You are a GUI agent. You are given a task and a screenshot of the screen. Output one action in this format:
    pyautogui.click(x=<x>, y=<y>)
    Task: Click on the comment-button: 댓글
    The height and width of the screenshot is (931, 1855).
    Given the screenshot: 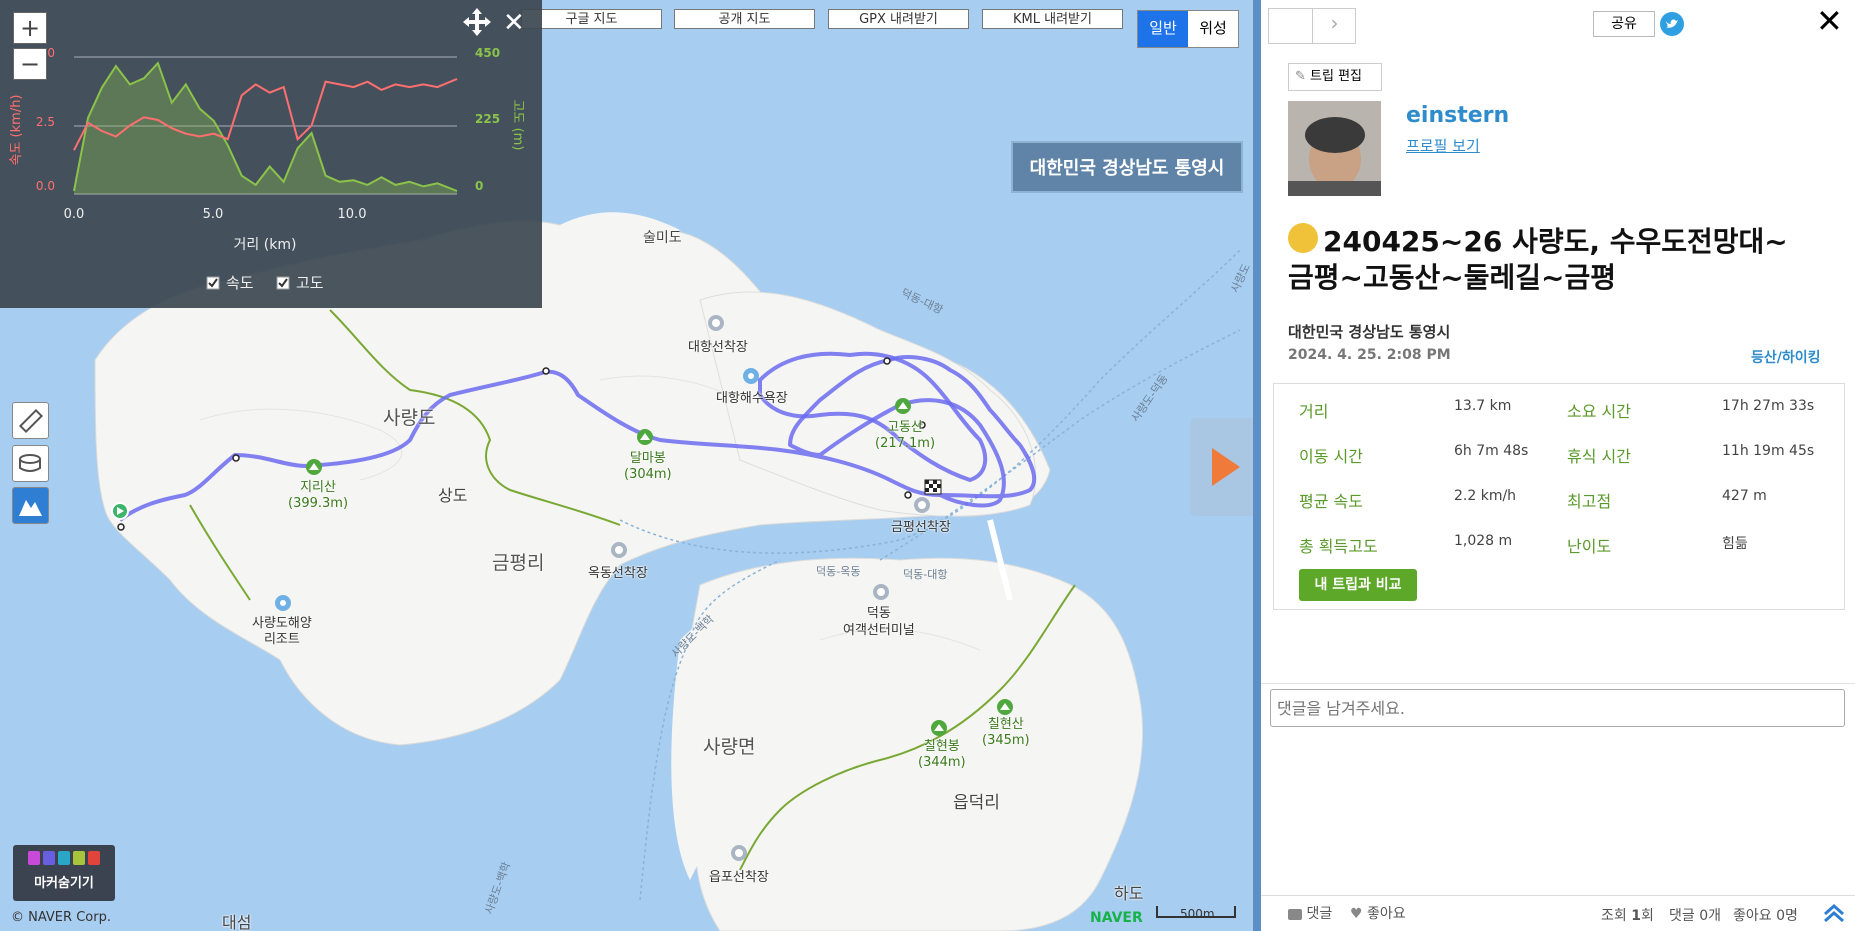 What is the action you would take?
    pyautogui.click(x=1310, y=913)
    